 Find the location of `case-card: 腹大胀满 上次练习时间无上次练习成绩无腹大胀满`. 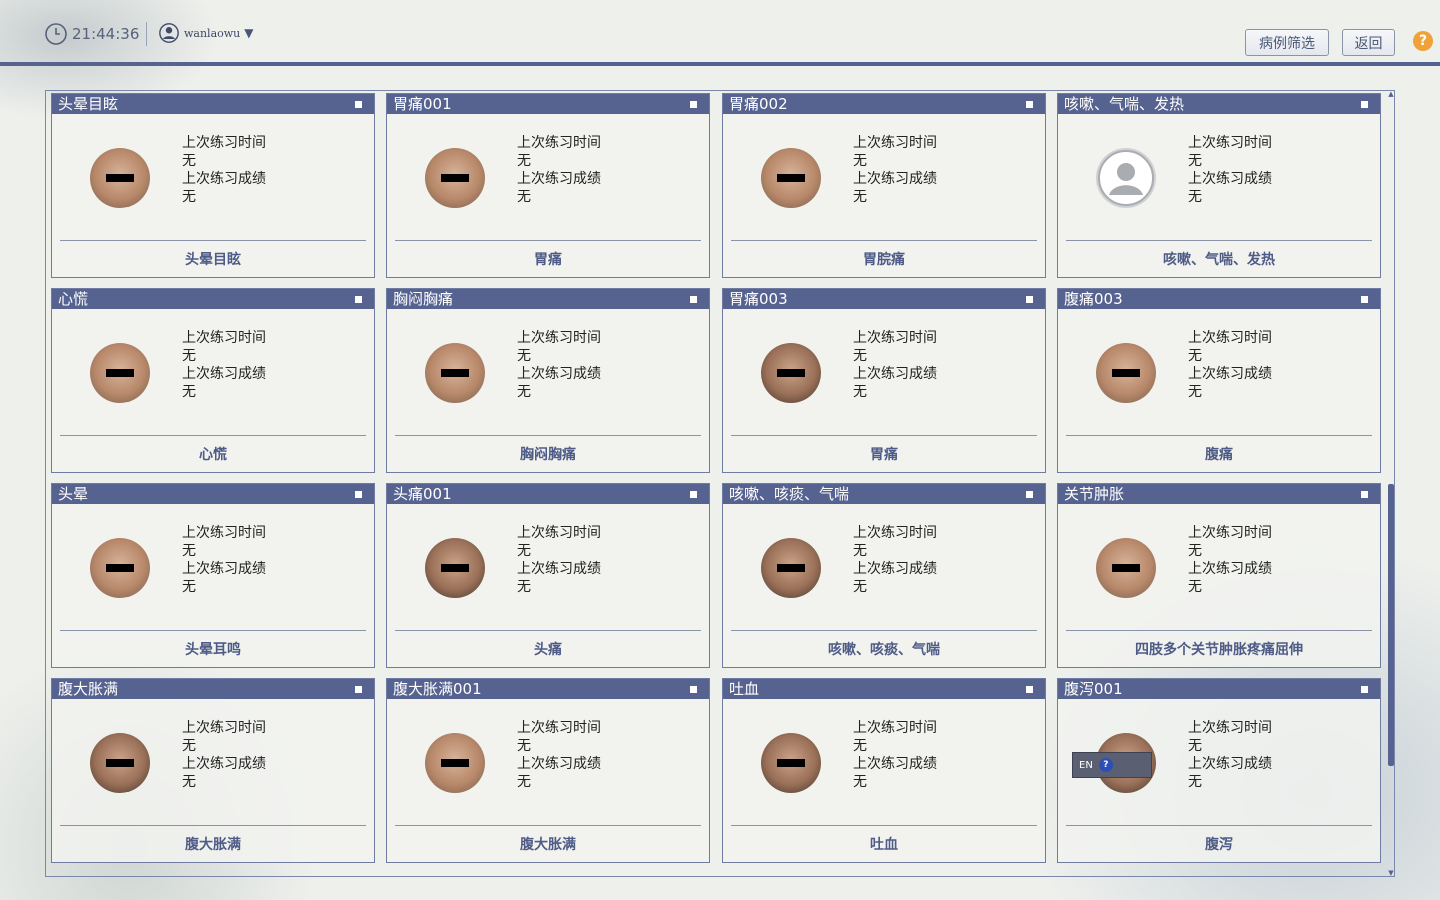

case-card: 腹大胀满 上次练习时间无上次练习成绩无腹大胀满 is located at coordinates (213, 770).